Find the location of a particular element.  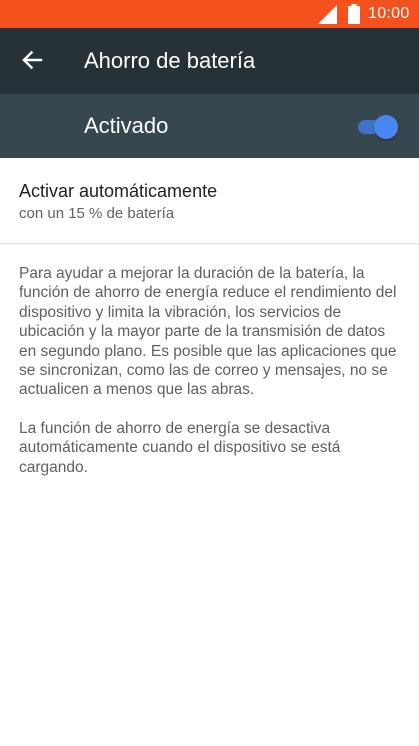

app-bar: Ahorro de batería is located at coordinates (209, 61).